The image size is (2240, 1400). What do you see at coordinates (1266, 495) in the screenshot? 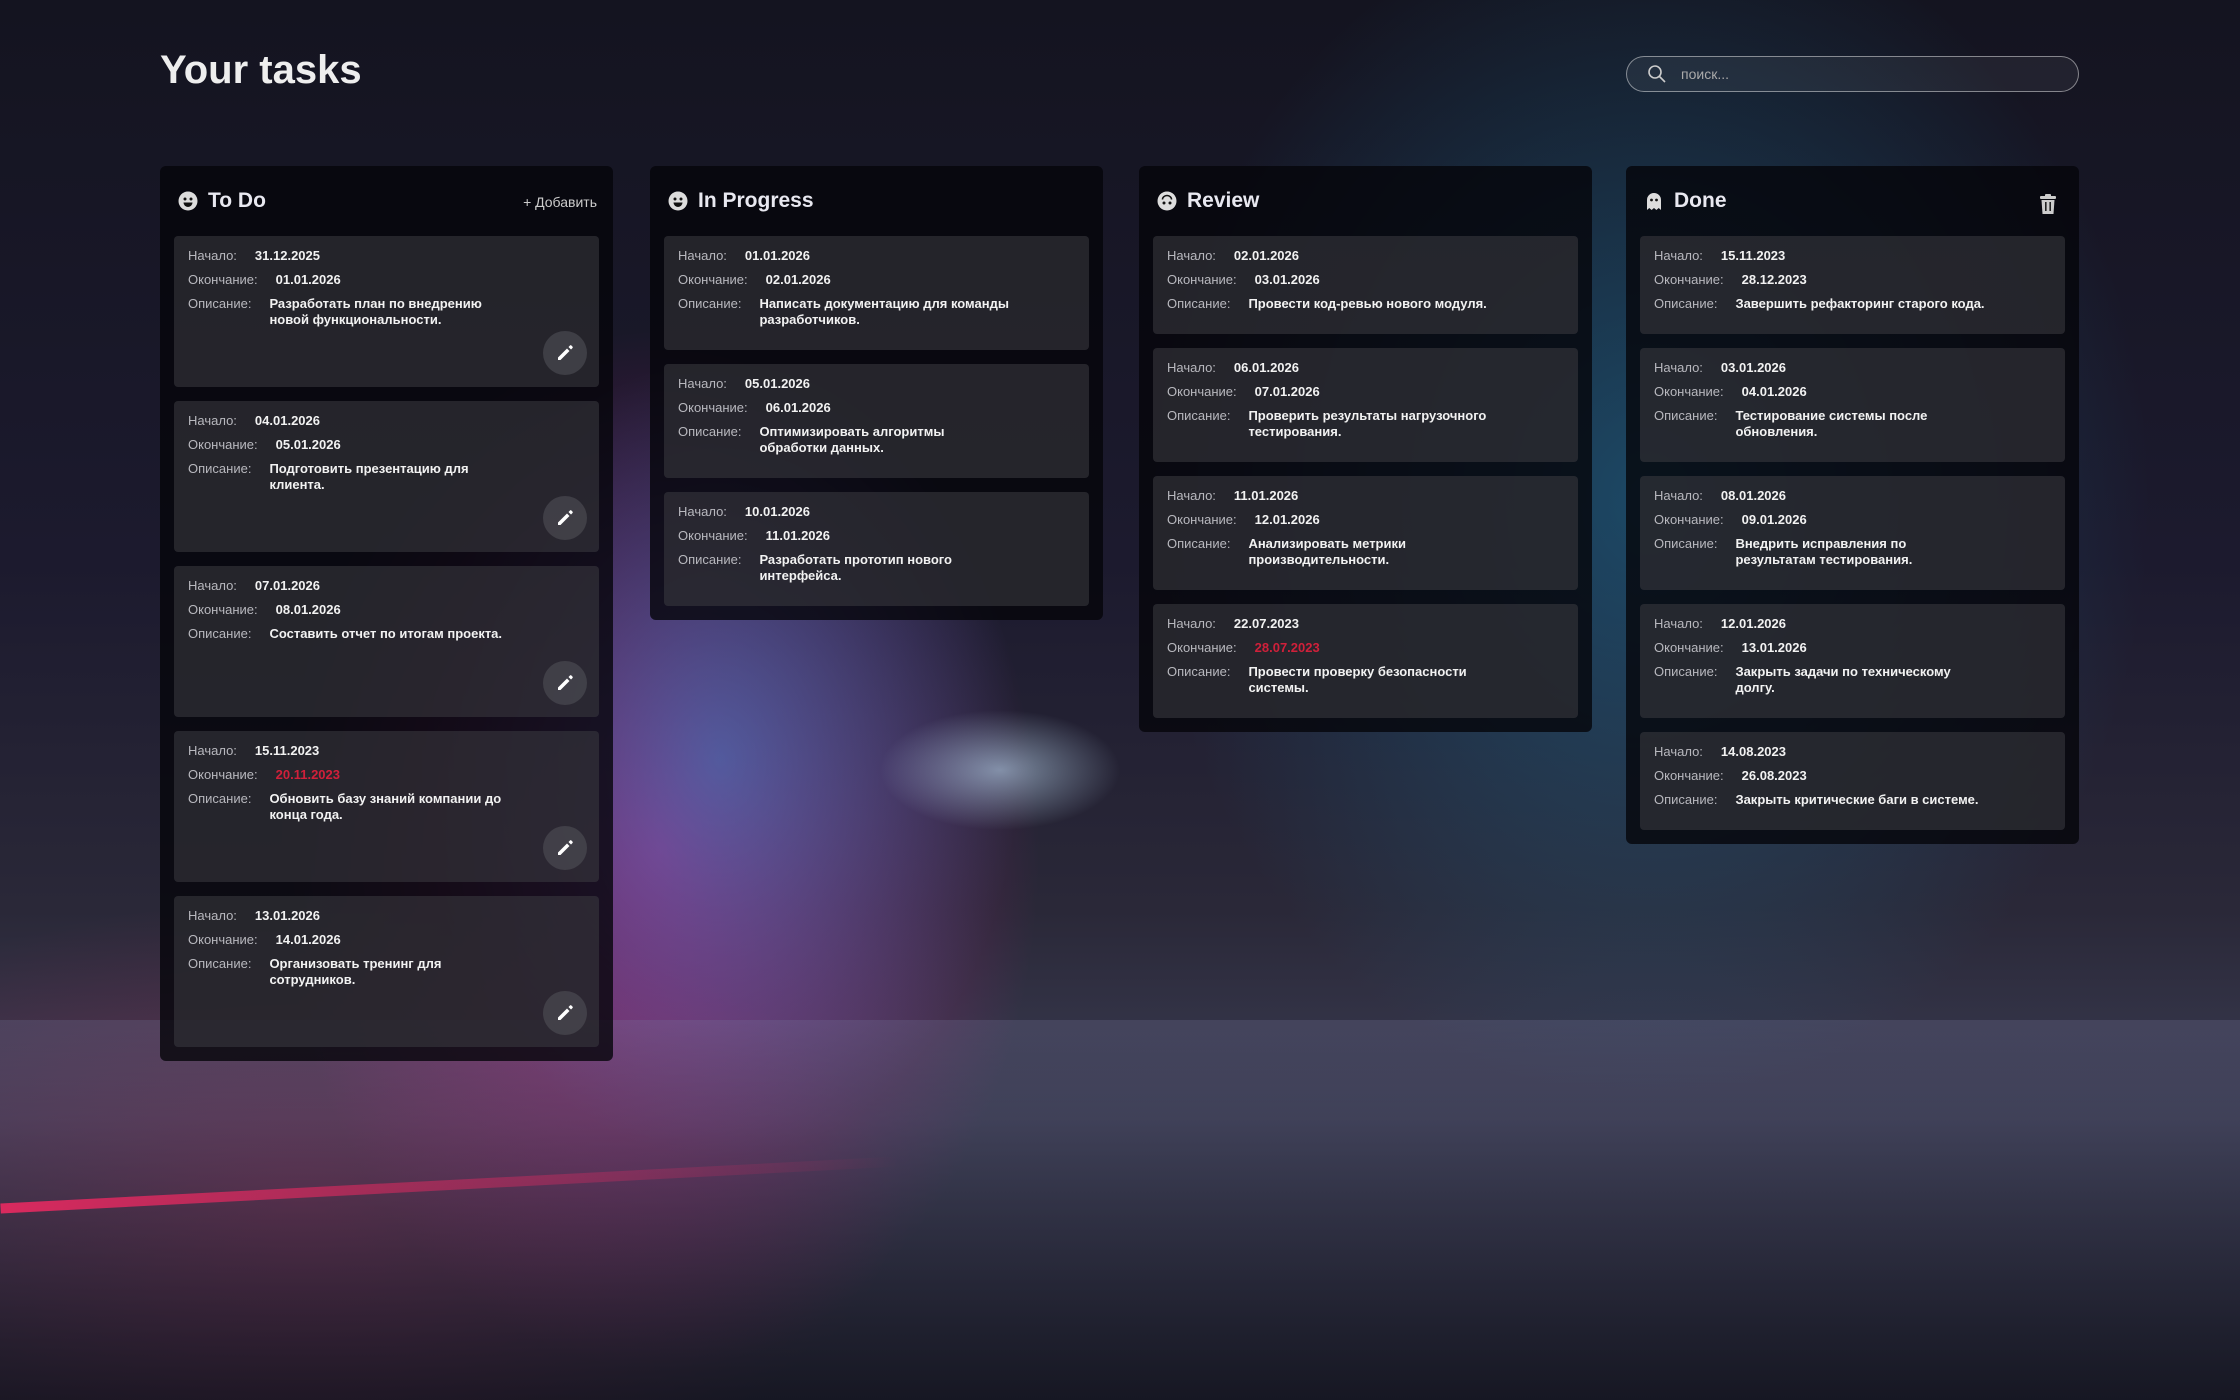
I see `start-date: 11.01.2026` at bounding box center [1266, 495].